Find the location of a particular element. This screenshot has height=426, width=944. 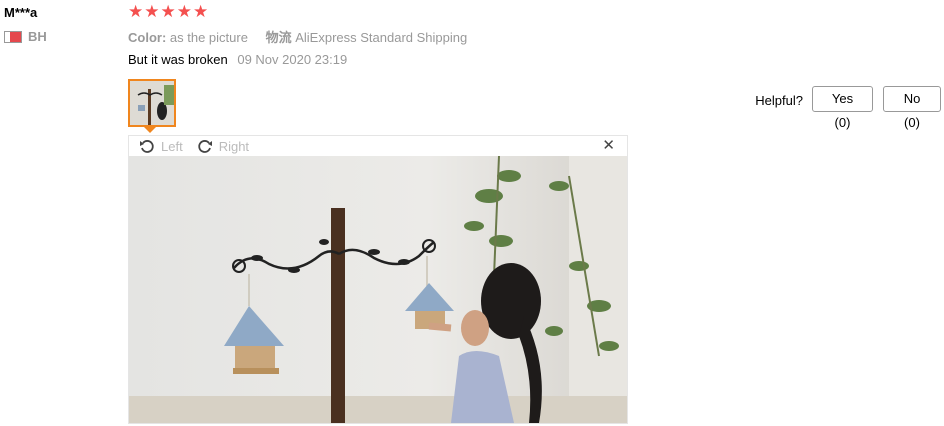

thumbnail-image is located at coordinates (152, 103).